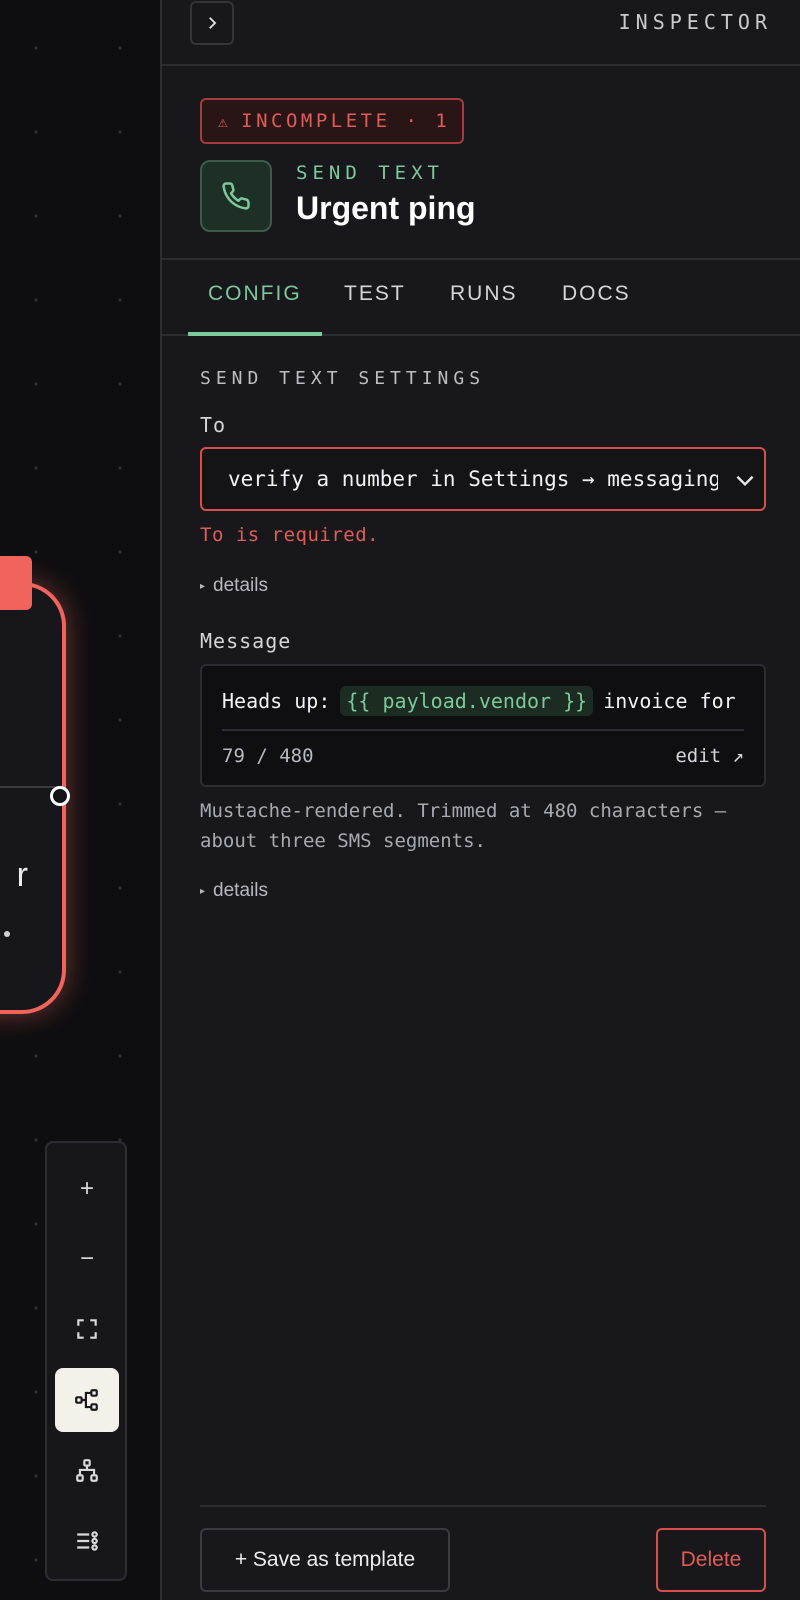 This screenshot has width=800, height=1600. I want to click on list-settings-icon, so click(87, 1541).